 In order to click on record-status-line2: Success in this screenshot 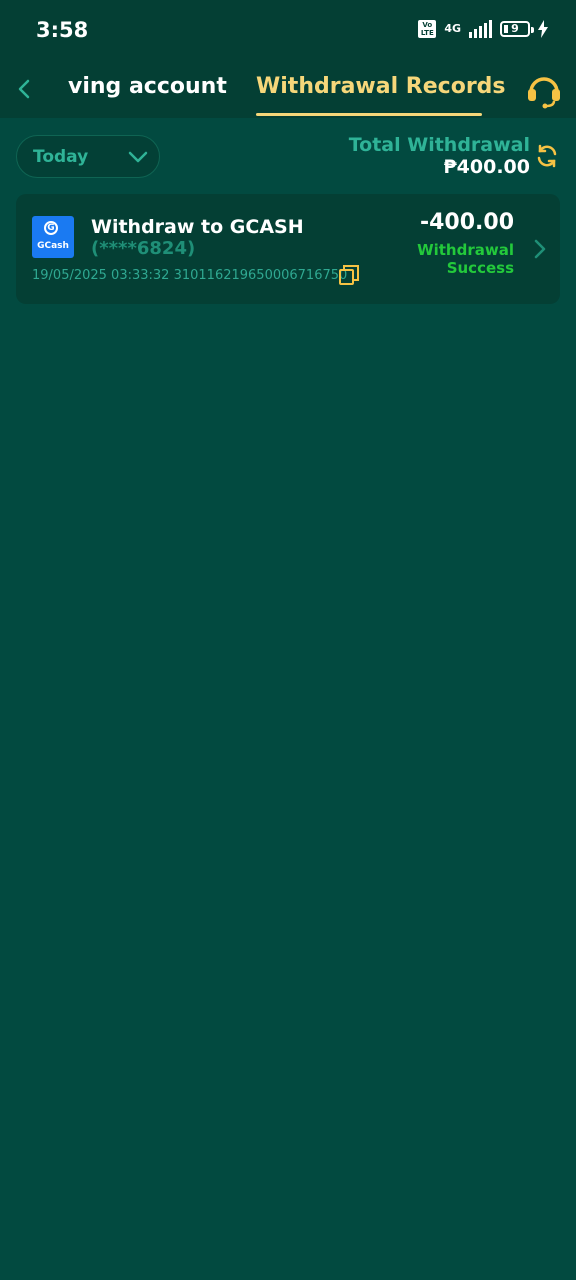, I will do `click(480, 268)`.